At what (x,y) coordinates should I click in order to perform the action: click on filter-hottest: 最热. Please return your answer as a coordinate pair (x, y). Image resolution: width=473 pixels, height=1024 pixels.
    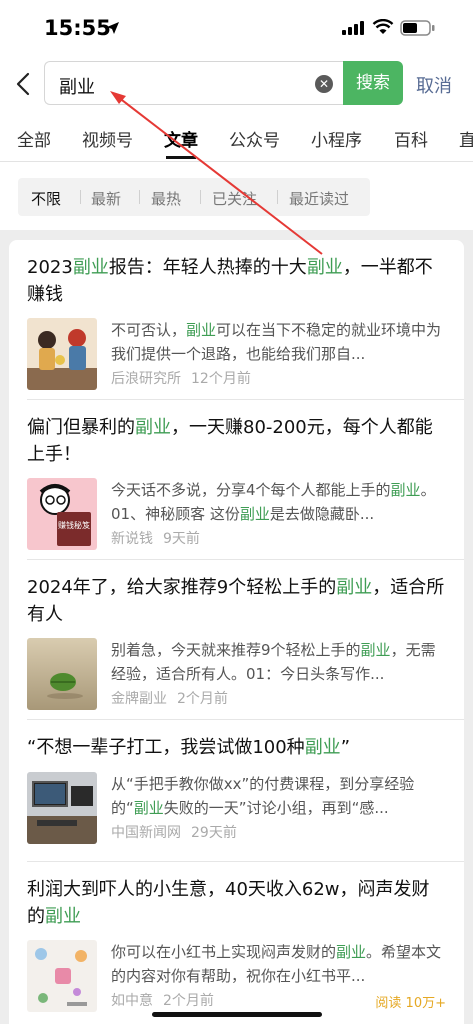
    Looking at the image, I should click on (166, 198).